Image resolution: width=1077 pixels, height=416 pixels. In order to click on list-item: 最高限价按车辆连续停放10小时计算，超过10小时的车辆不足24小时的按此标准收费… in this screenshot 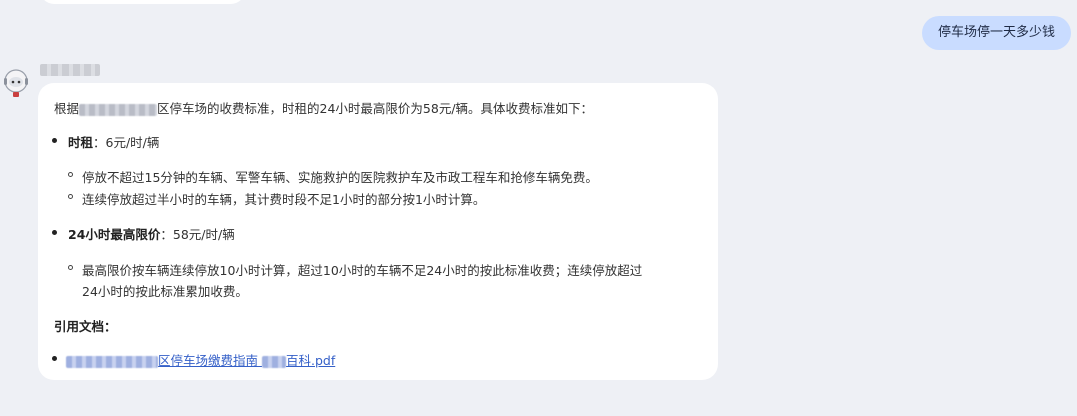, I will do `click(362, 270)`.